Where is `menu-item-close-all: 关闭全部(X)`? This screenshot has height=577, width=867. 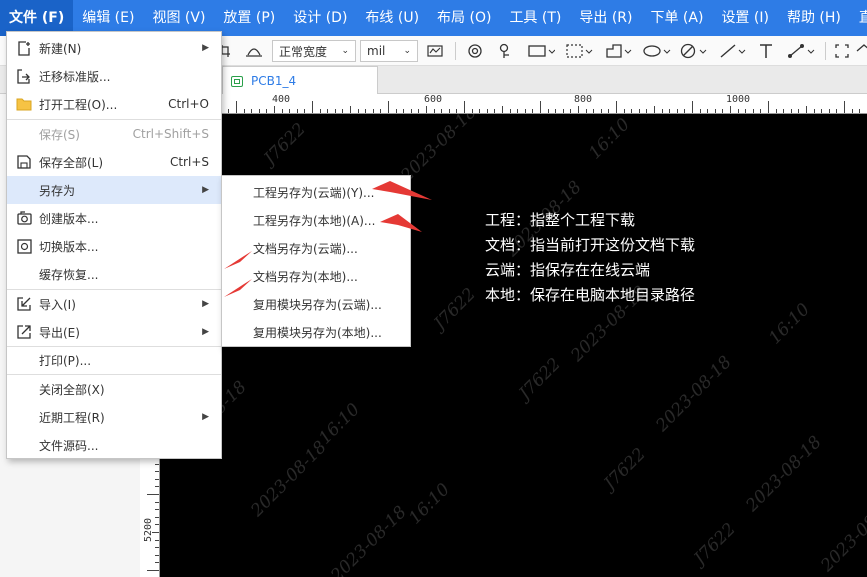
menu-item-close-all: 关闭全部(X) is located at coordinates (114, 389).